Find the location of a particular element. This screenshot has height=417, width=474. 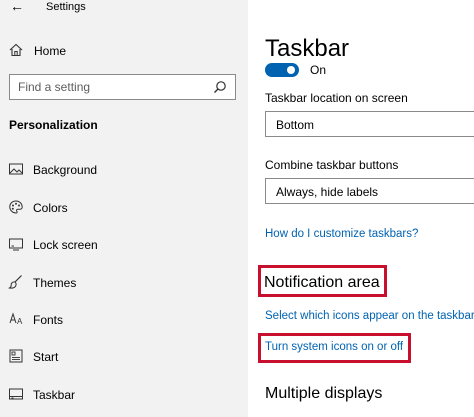

toggle-knob is located at coordinates (291, 70).